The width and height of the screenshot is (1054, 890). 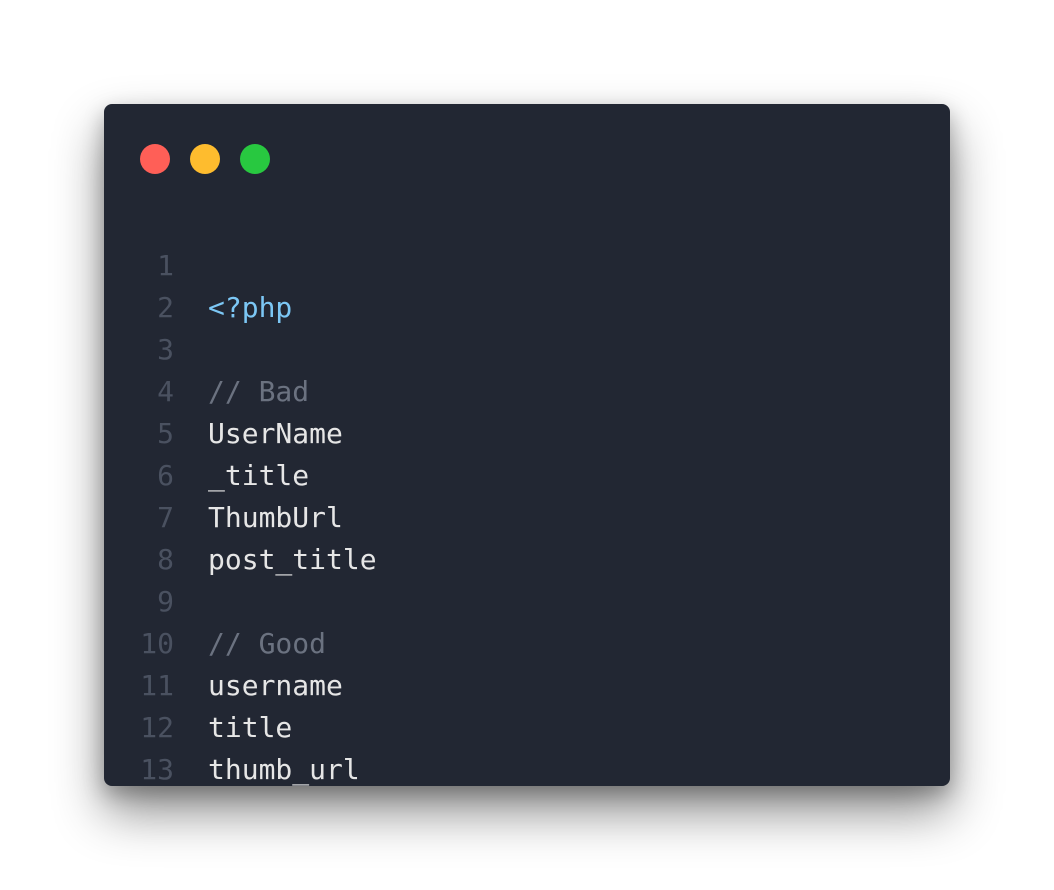 What do you see at coordinates (284, 769) in the screenshot?
I see `code-text: thumb_url` at bounding box center [284, 769].